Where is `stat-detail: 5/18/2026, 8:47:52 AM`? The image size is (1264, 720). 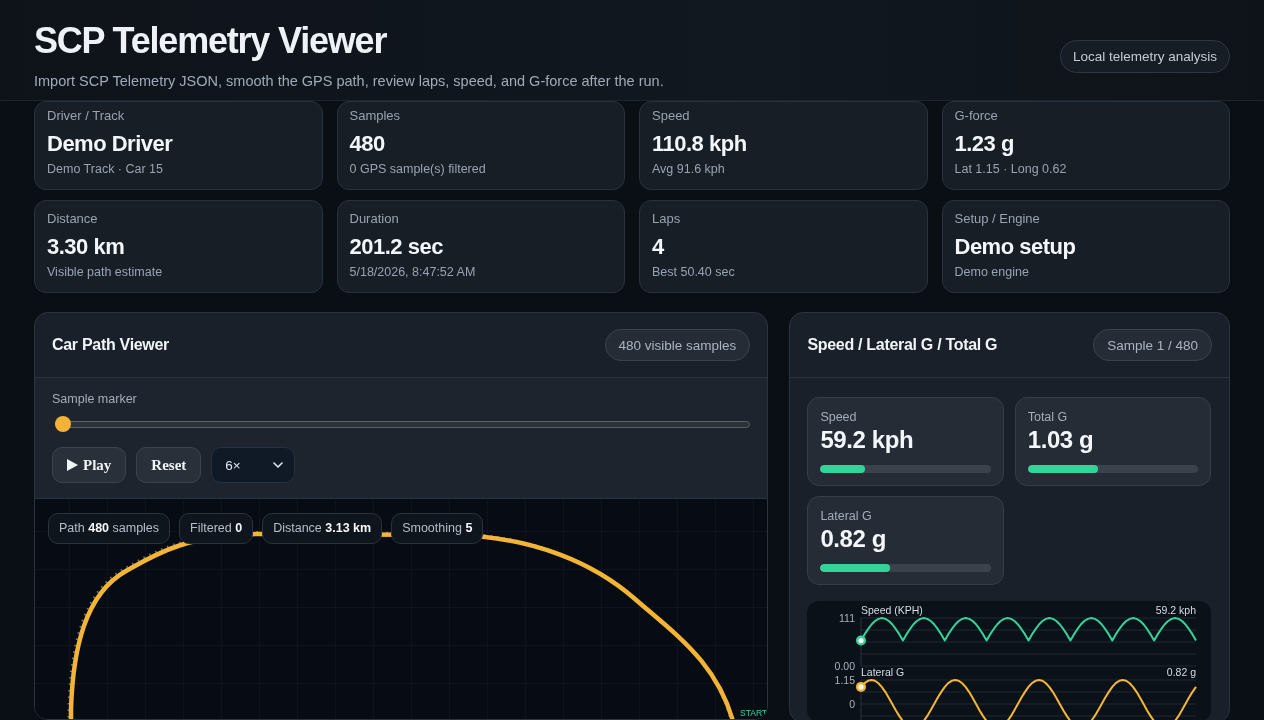
stat-detail: 5/18/2026, 8:47:52 AM is located at coordinates (413, 272).